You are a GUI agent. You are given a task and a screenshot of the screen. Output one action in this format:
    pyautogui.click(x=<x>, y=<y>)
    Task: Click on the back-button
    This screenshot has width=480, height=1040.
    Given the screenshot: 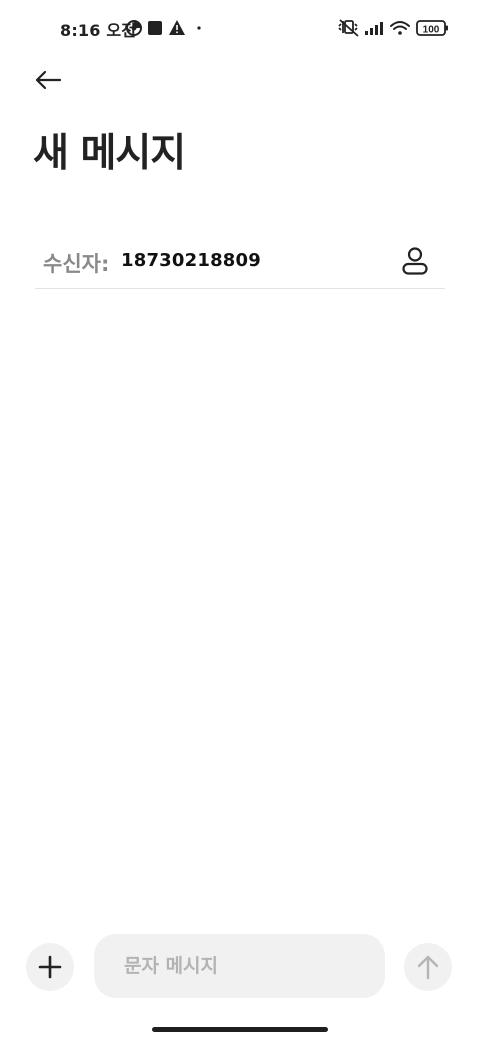 What is the action you would take?
    pyautogui.click(x=48, y=80)
    